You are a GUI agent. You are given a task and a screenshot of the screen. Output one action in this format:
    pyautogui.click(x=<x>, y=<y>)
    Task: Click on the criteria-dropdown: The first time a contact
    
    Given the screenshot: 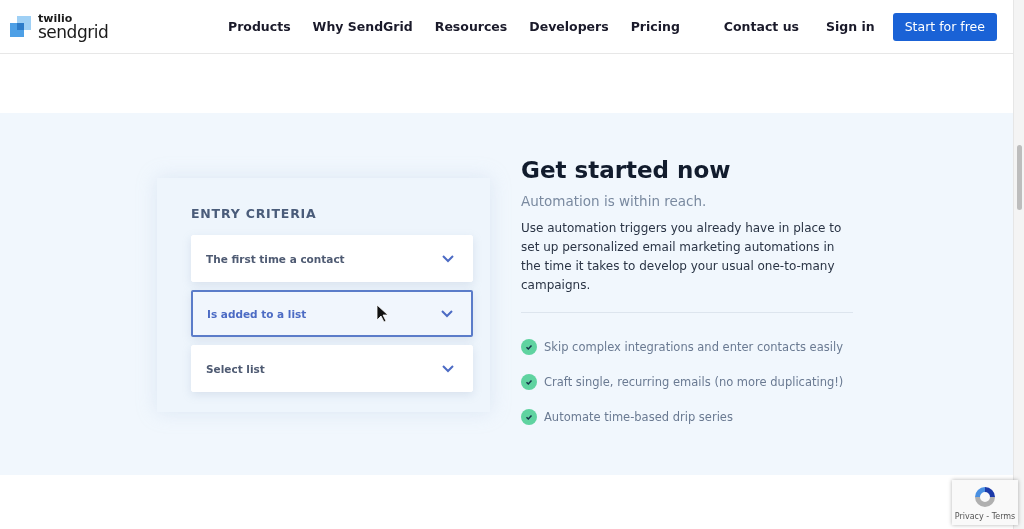 What is the action you would take?
    pyautogui.click(x=332, y=258)
    